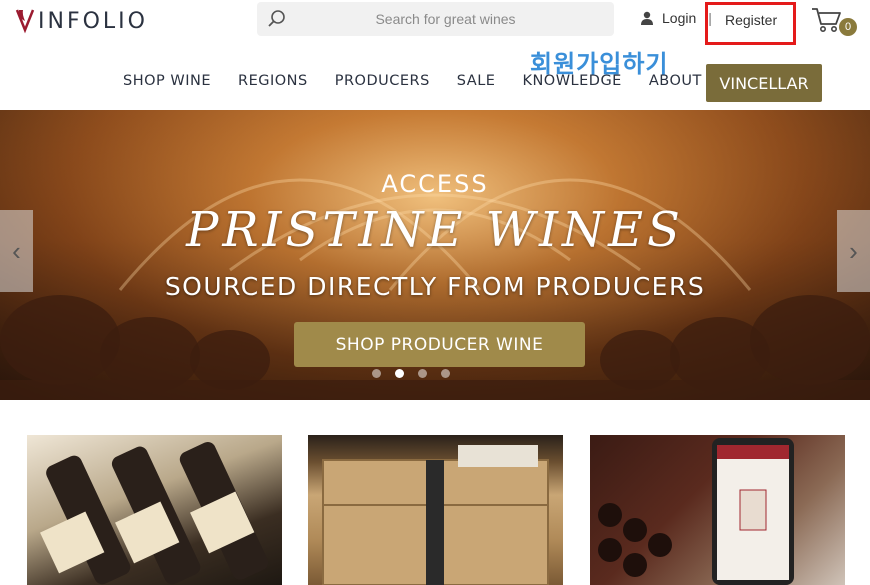 Image resolution: width=870 pixels, height=585 pixels. What do you see at coordinates (675, 81) in the screenshot?
I see `nav-item-about: ABOUT` at bounding box center [675, 81].